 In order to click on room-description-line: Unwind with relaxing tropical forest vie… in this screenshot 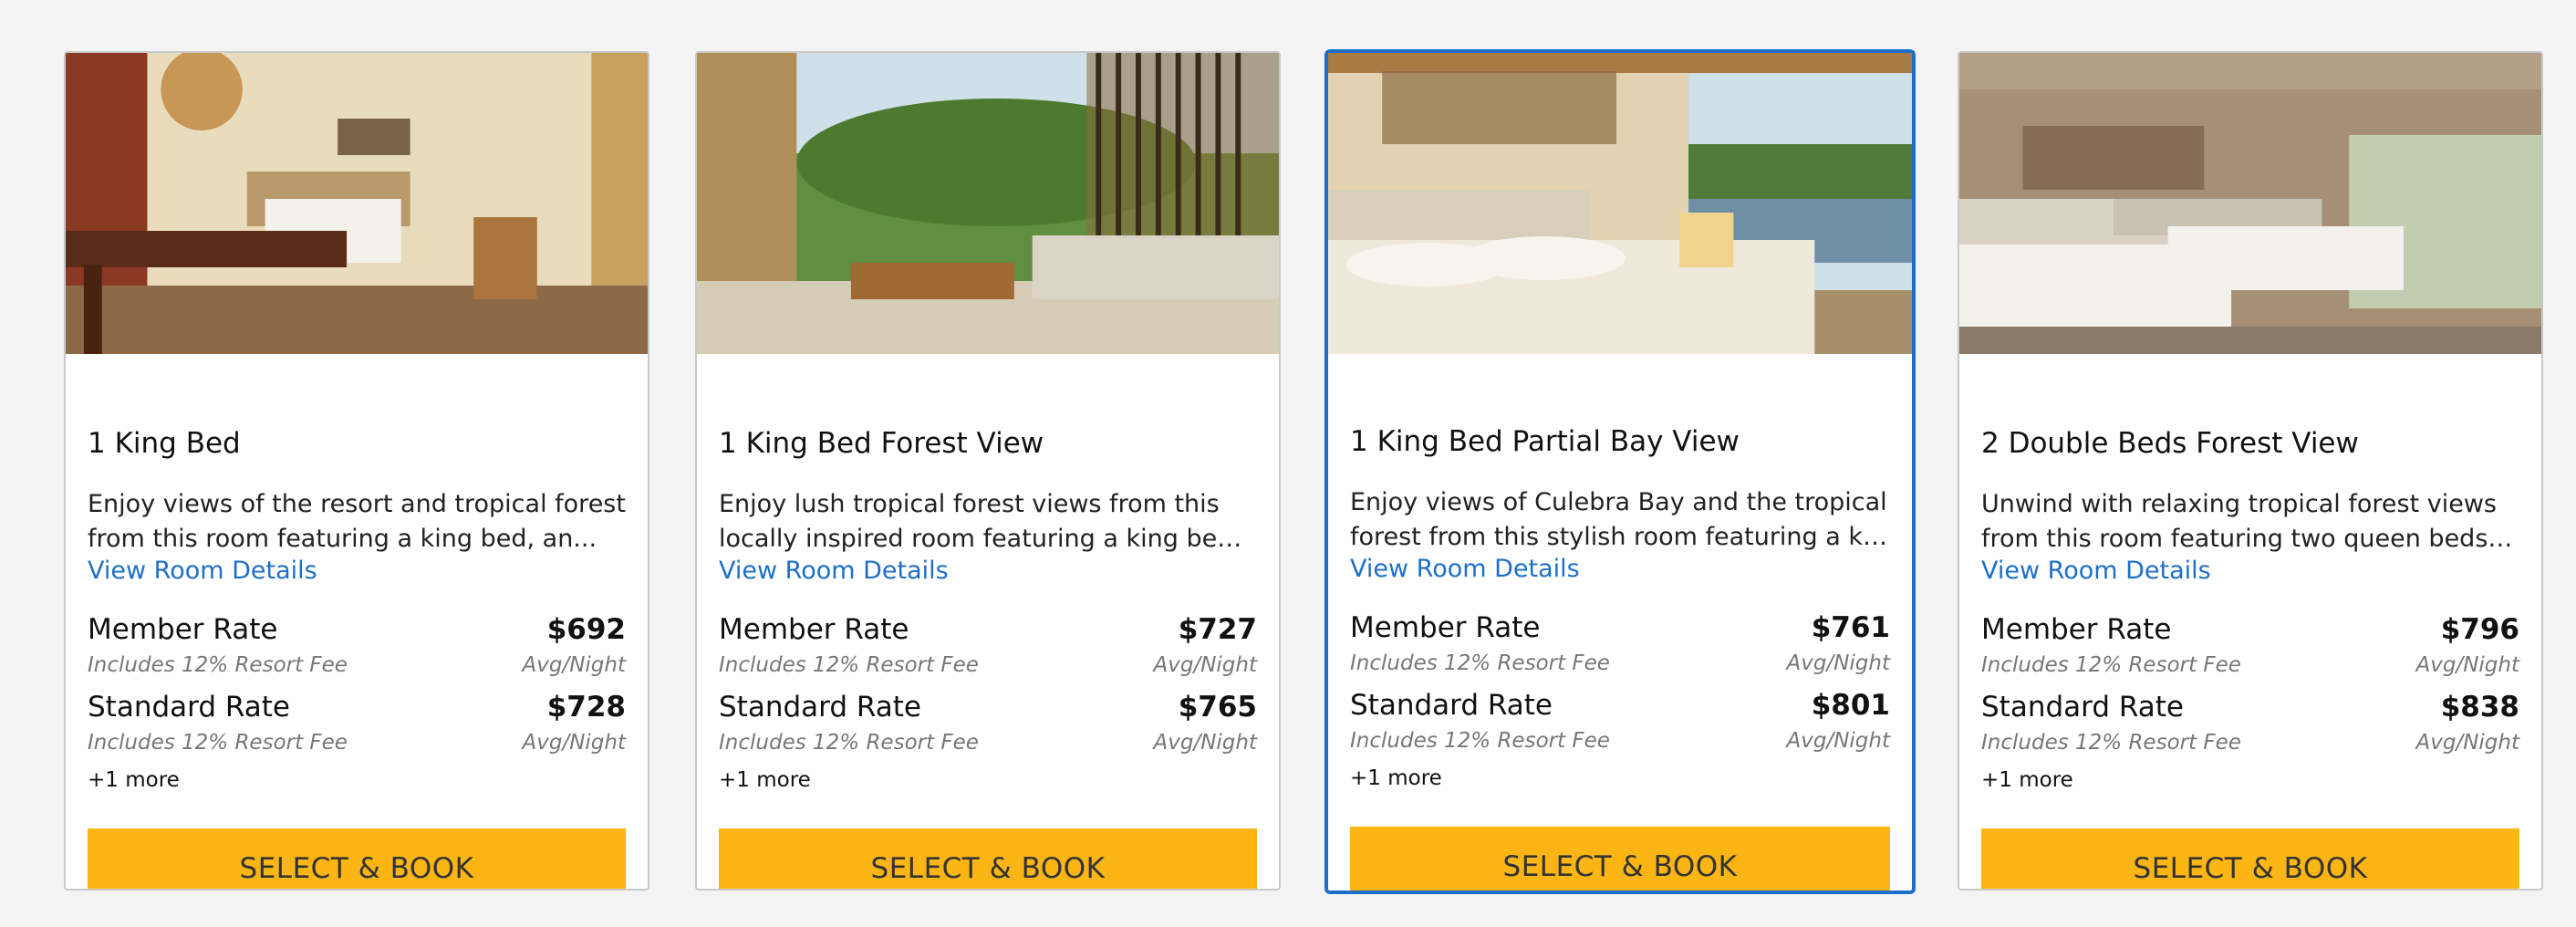, I will do `click(2239, 504)`.